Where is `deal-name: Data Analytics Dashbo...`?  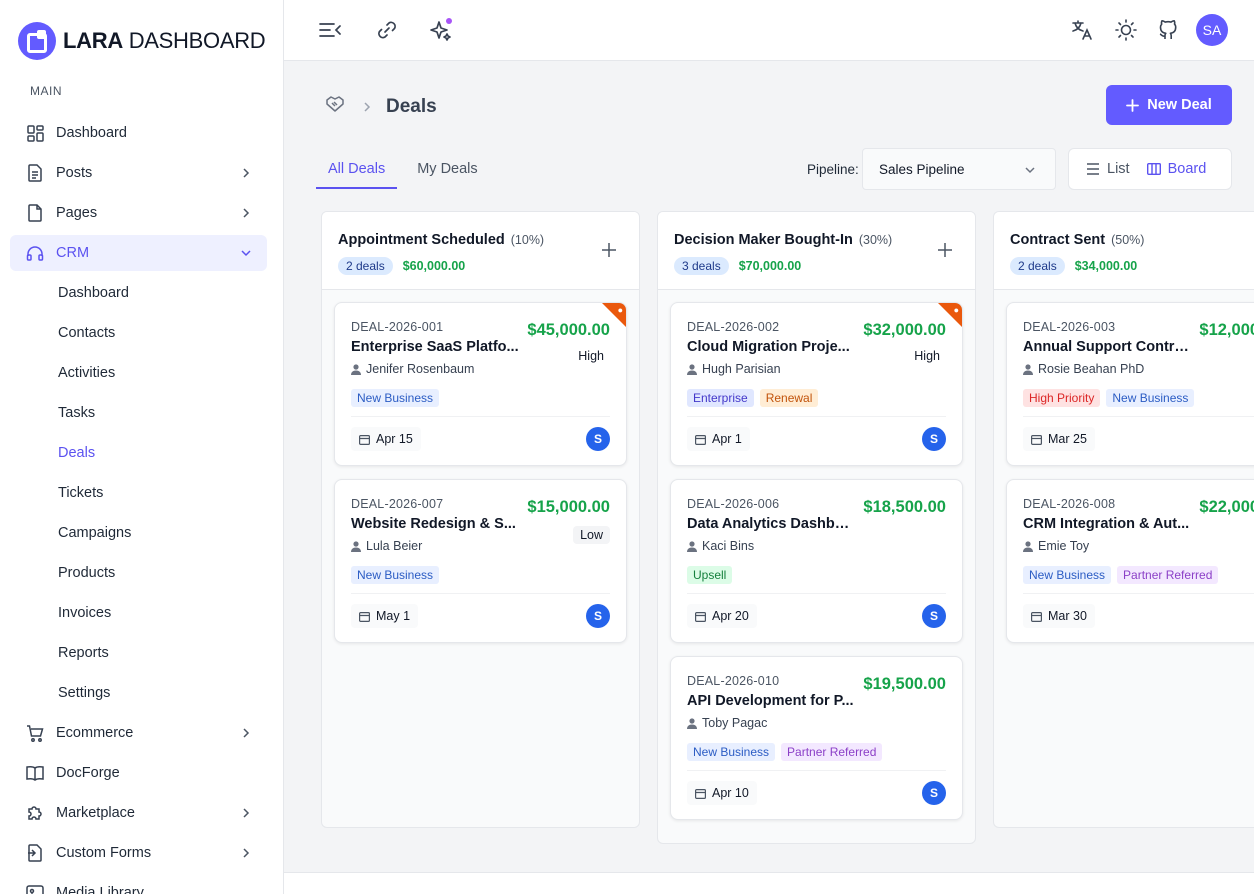
deal-name: Data Analytics Dashbo... is located at coordinates (771, 524).